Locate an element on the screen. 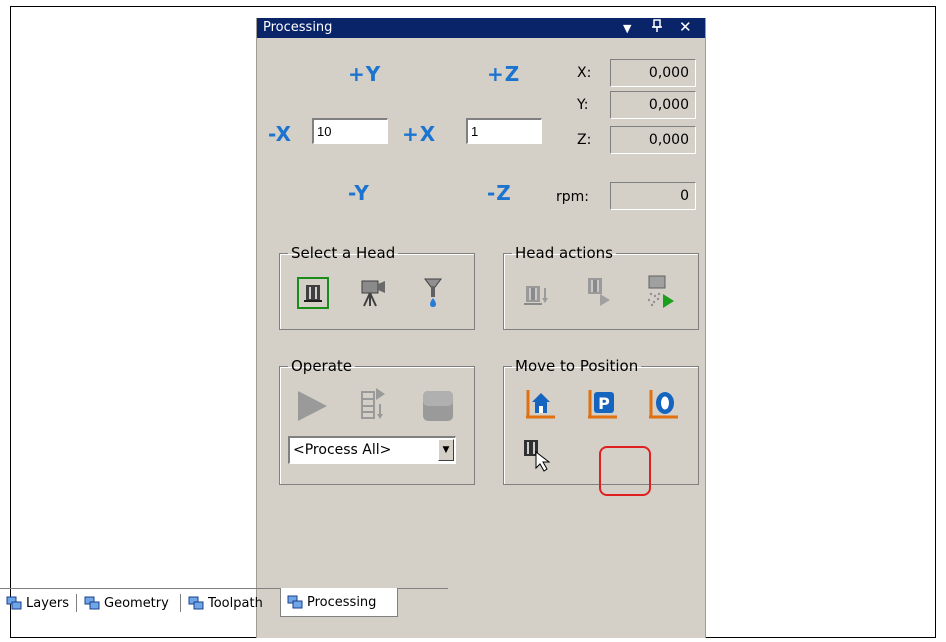  pick-point-icon is located at coordinates (537, 456).